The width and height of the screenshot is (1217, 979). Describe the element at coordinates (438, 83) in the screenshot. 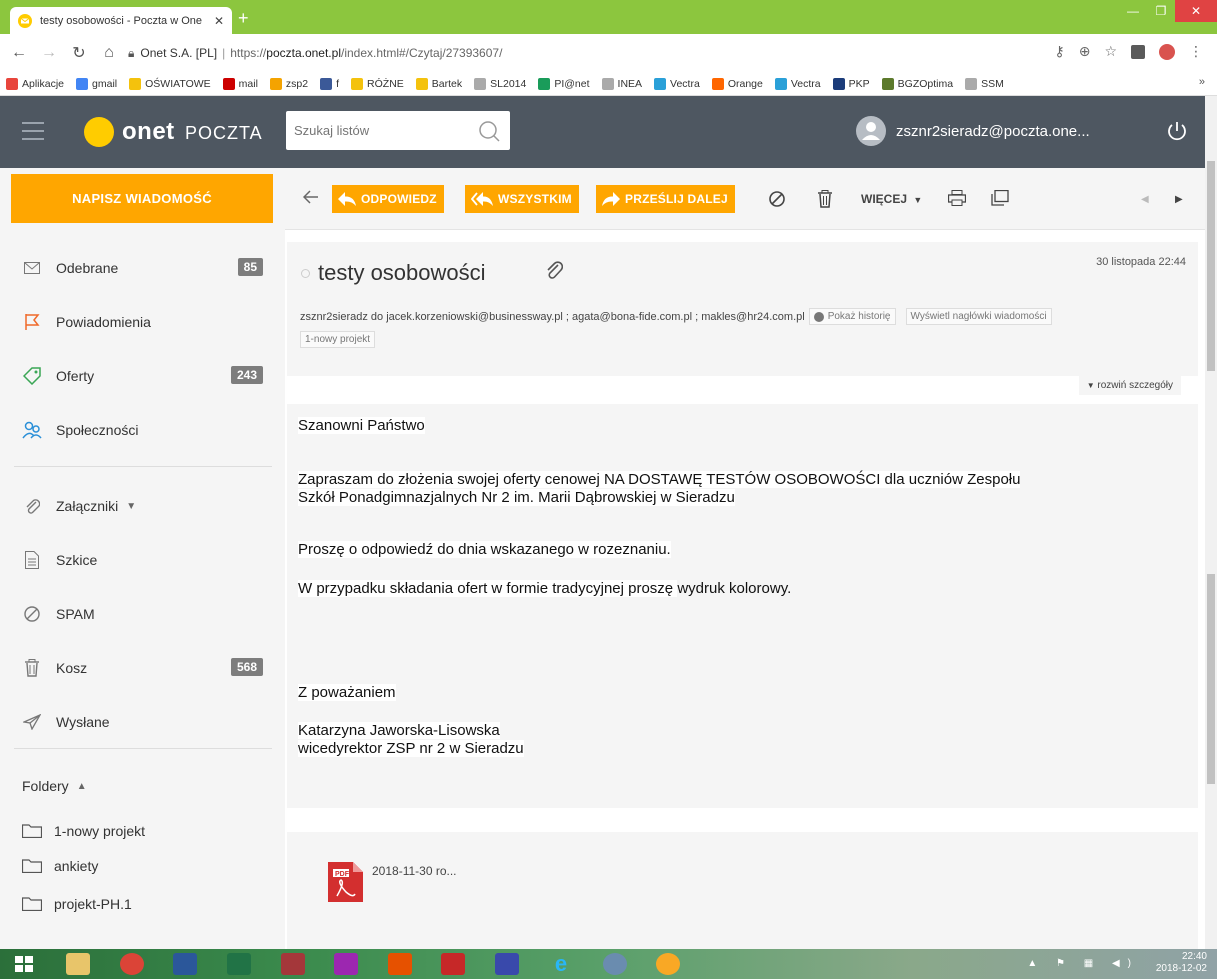

I see `bookmark-item: Bartek` at that location.